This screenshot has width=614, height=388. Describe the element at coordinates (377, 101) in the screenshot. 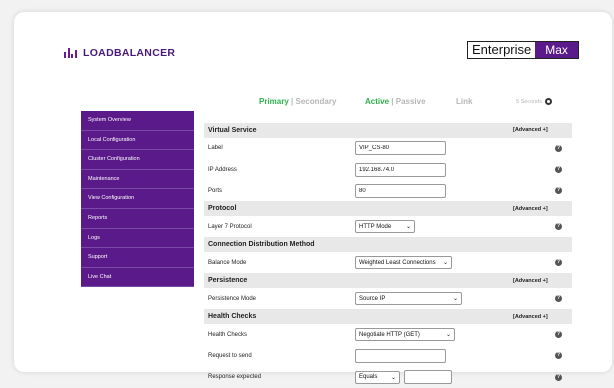

I see `active-status: Active` at that location.